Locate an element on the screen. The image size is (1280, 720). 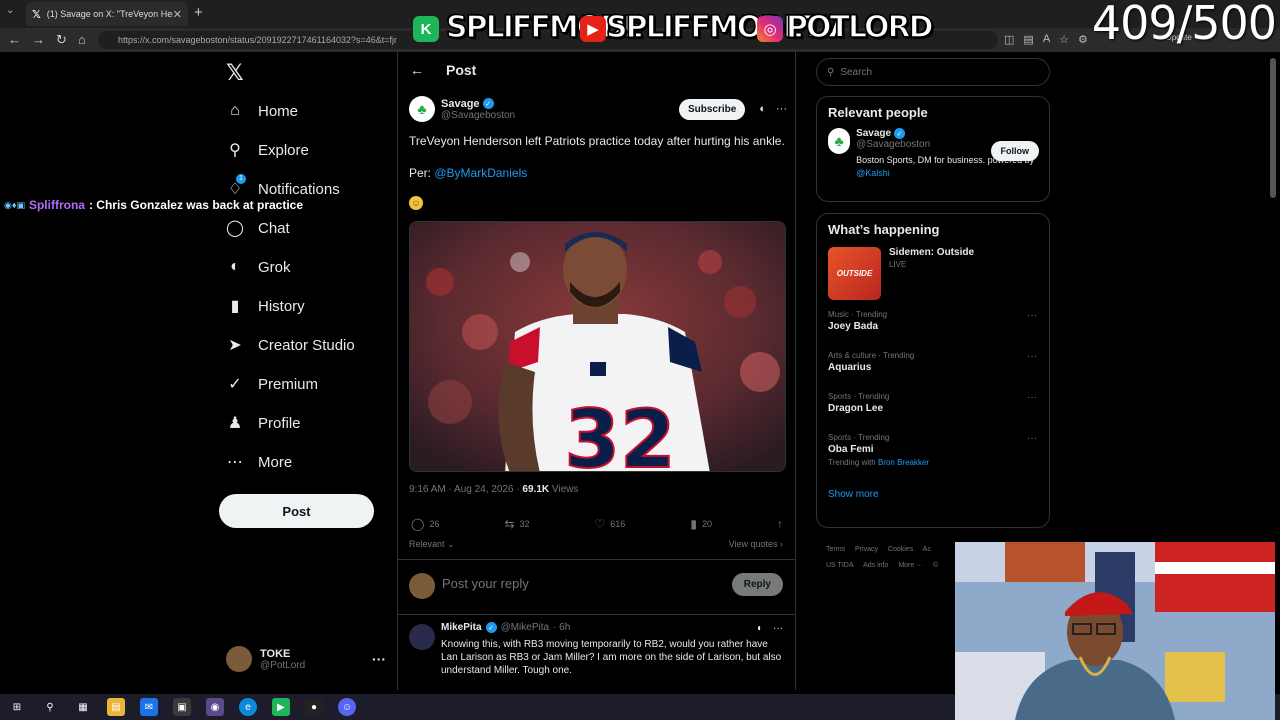
repost-icon: ⇆ is located at coordinates (509, 524).